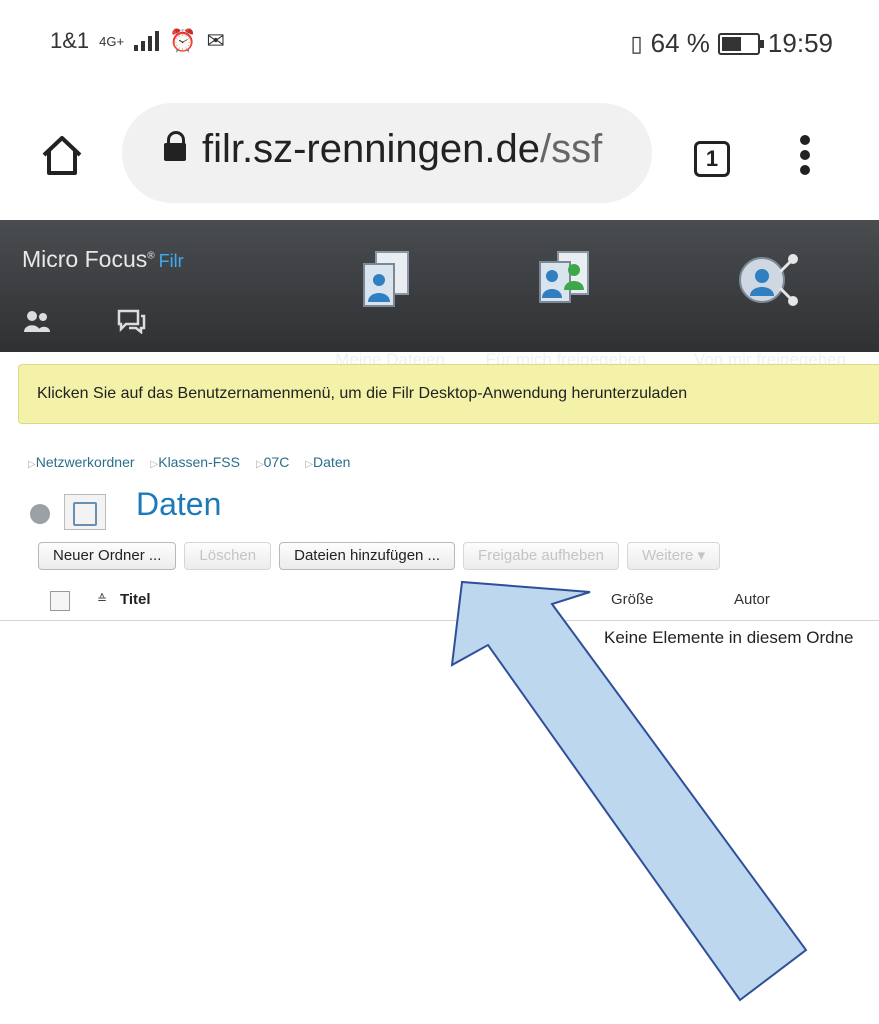  What do you see at coordinates (70, 40) in the screenshot?
I see `carrier-label: 1&1` at bounding box center [70, 40].